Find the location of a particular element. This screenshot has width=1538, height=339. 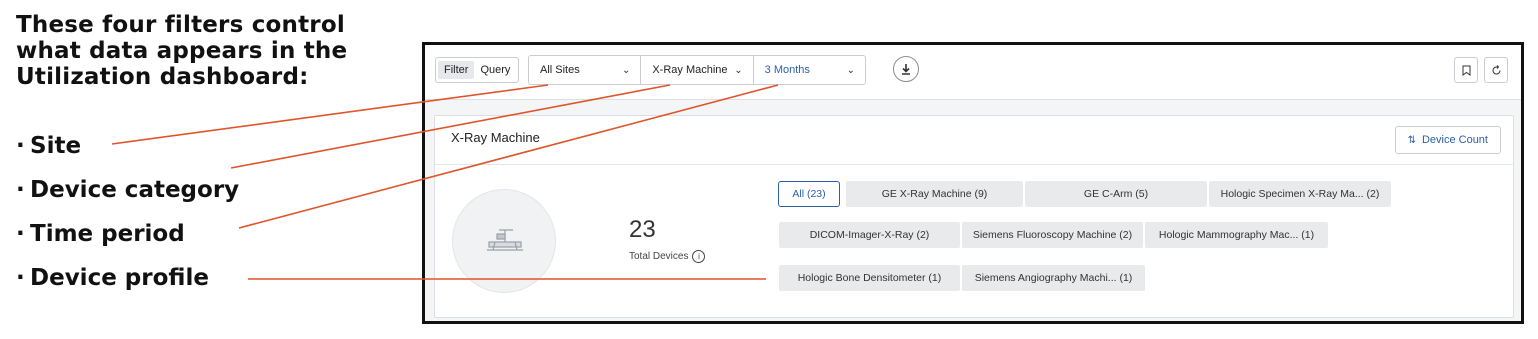

bullet-label: Device category is located at coordinates (135, 190).